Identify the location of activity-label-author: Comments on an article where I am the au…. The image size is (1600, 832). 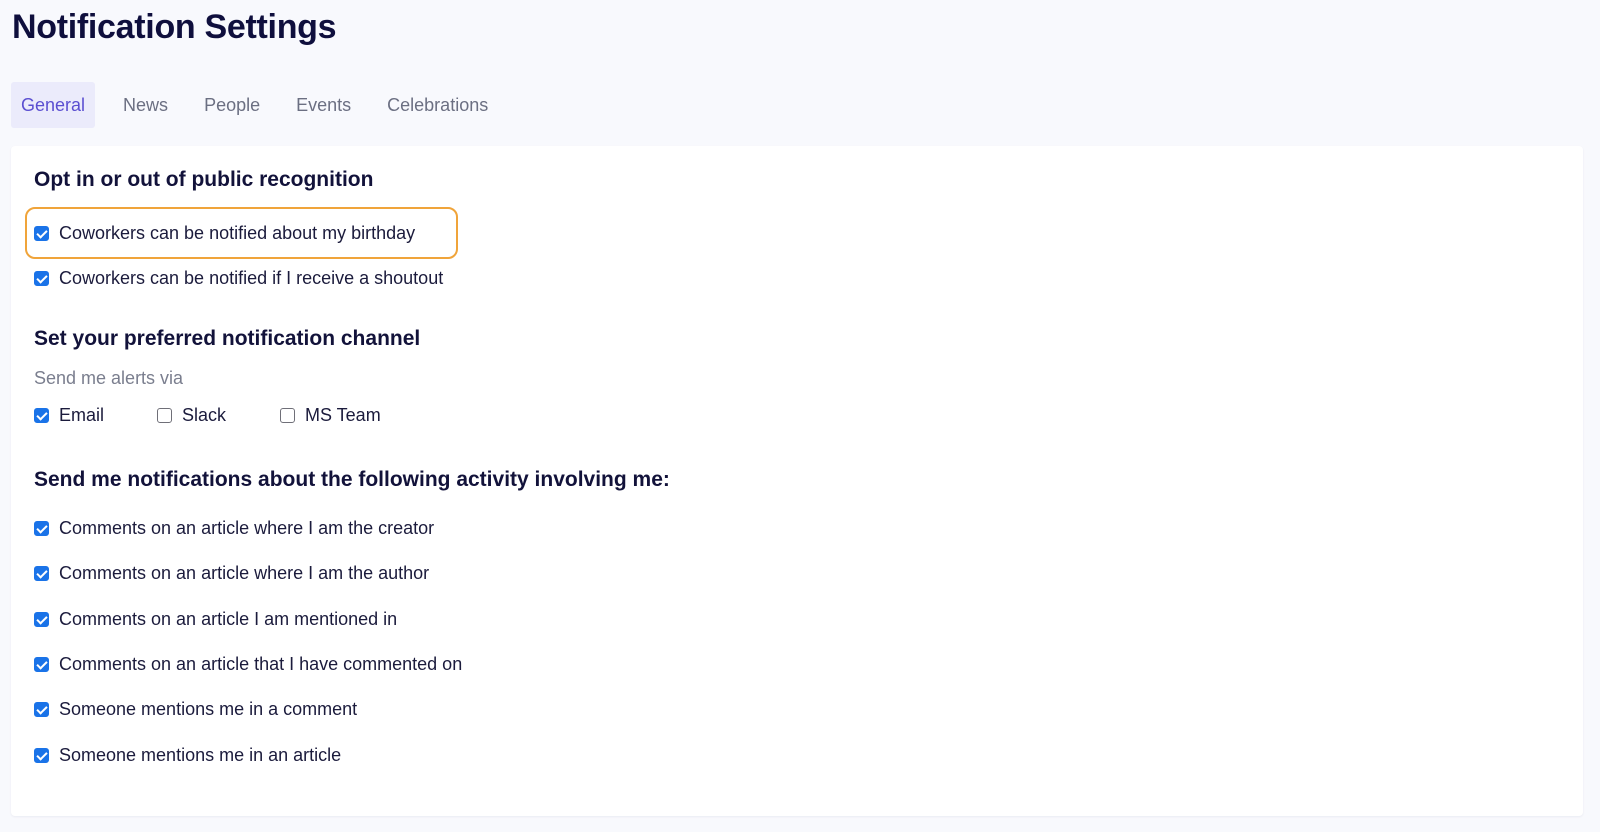
(244, 572).